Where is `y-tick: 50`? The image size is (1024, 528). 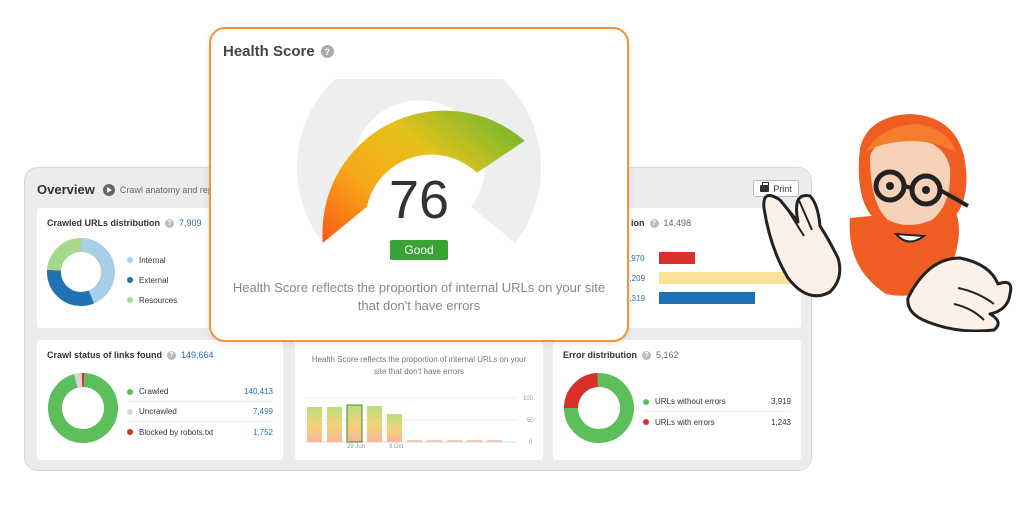 y-tick: 50 is located at coordinates (530, 421).